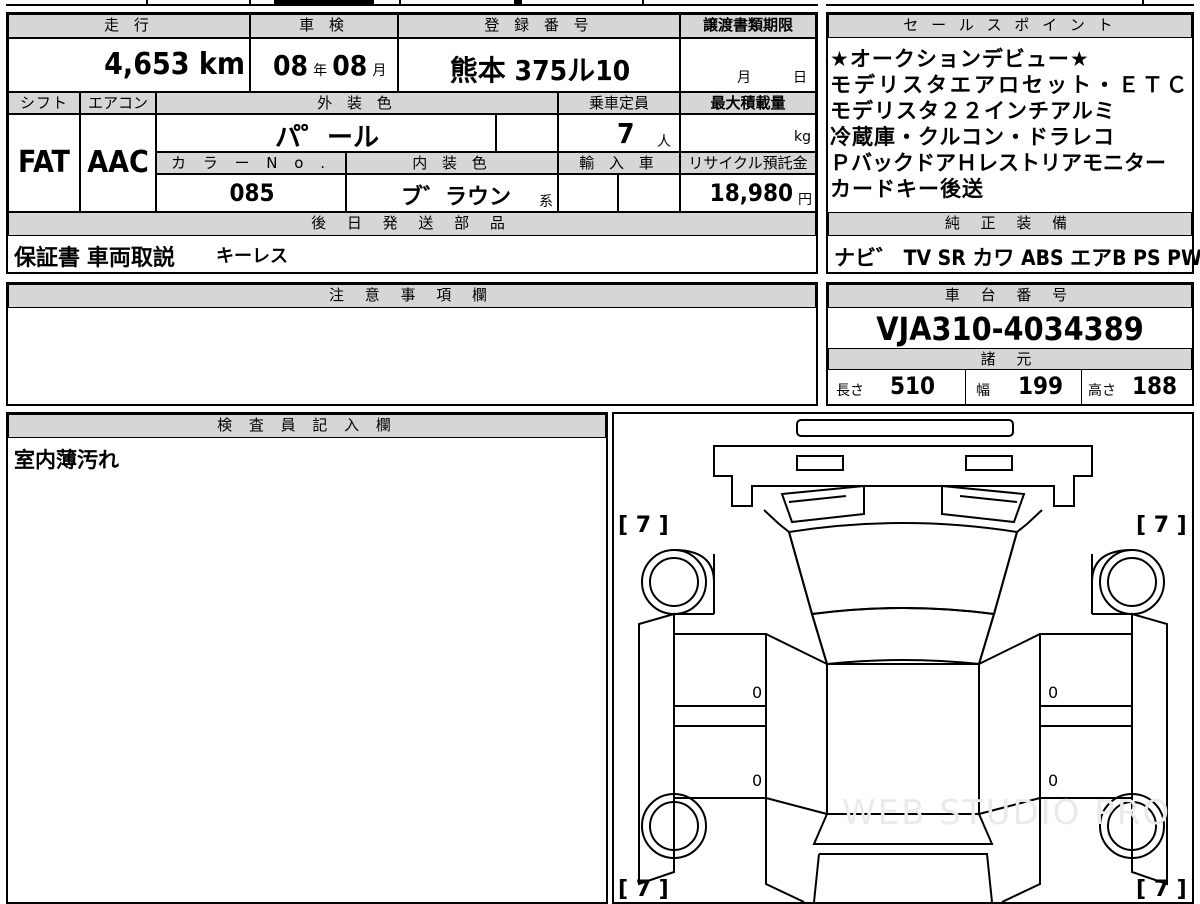 The width and height of the screenshot is (1200, 904). I want to click on spec-height-label: 高さ, so click(1102, 391).